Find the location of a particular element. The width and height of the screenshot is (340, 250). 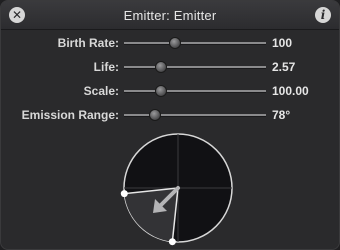

life-row: Life: 2.57 is located at coordinates (170, 67).